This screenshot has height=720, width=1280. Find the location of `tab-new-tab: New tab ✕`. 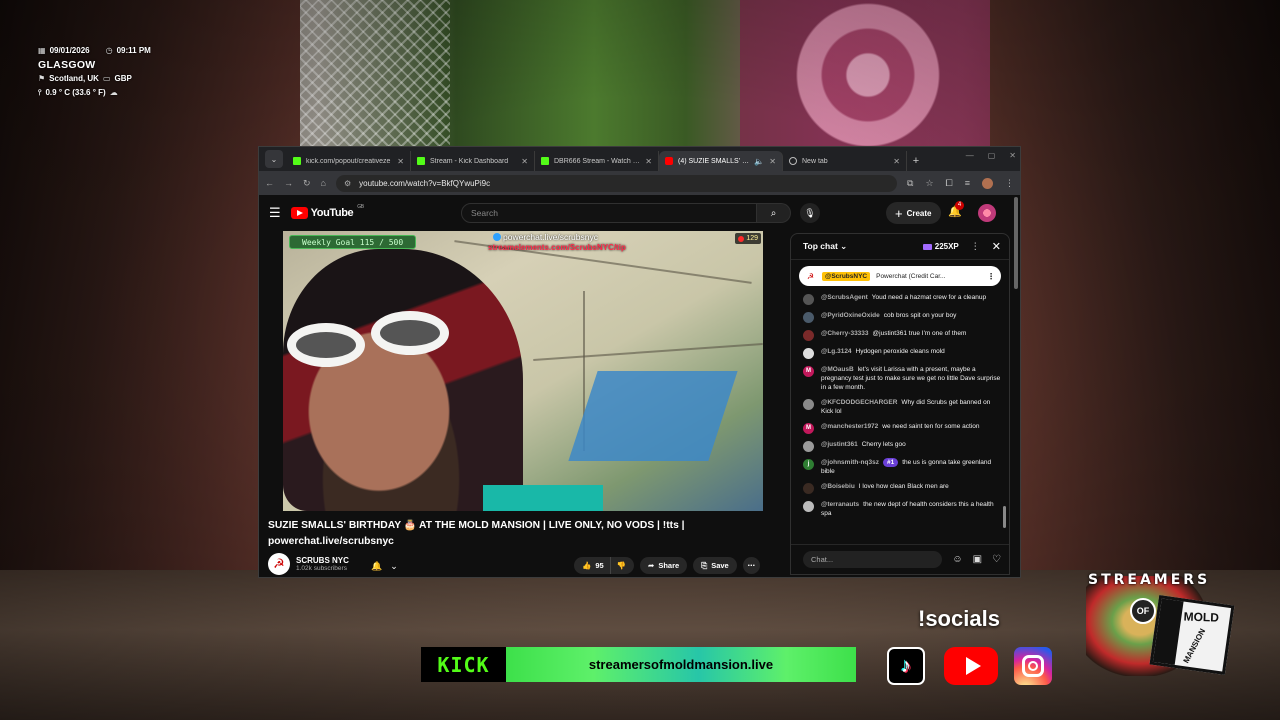

tab-new-tab: New tab ✕ is located at coordinates (845, 161).